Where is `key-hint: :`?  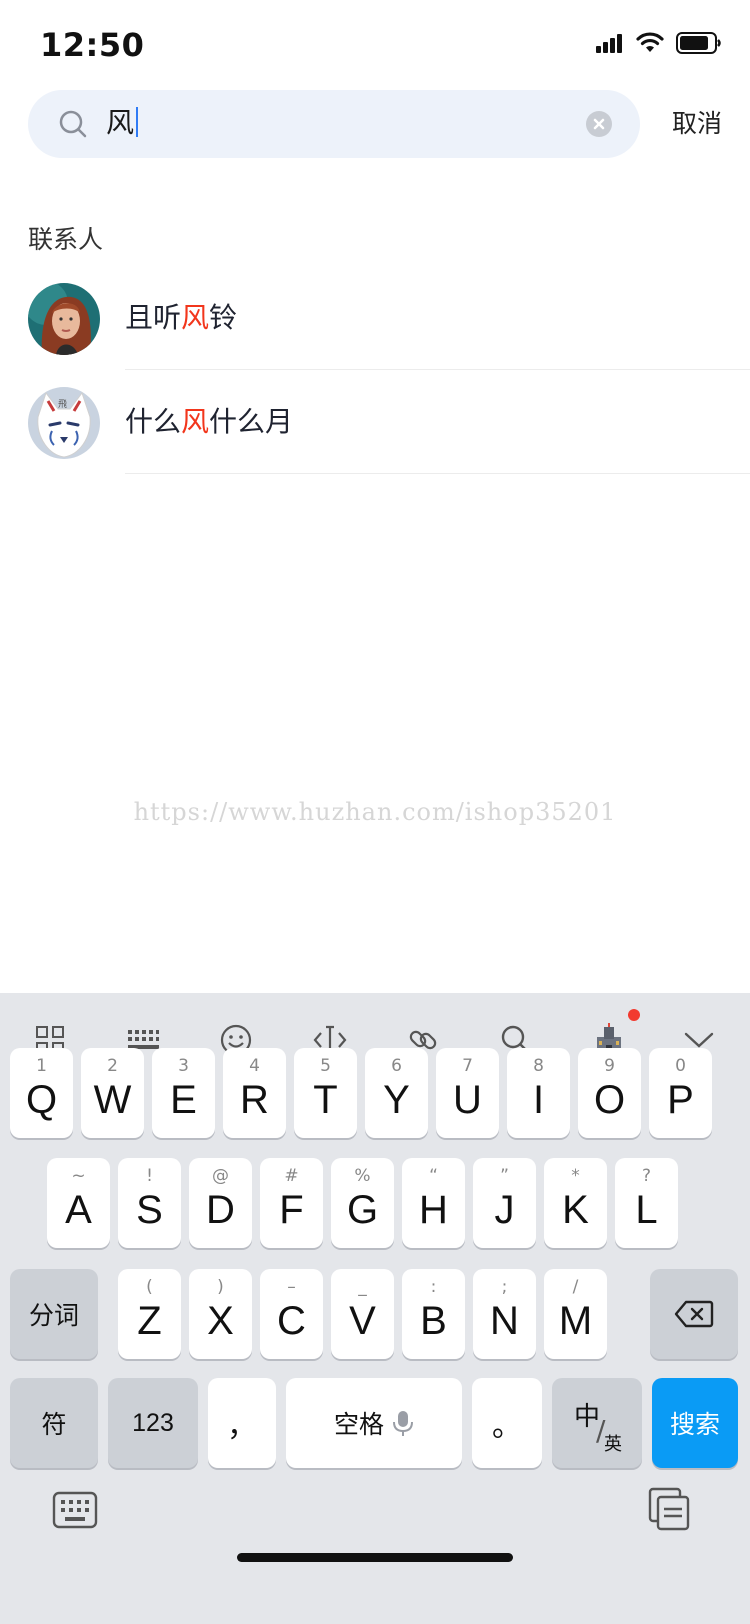
key-hint: : is located at coordinates (433, 1287).